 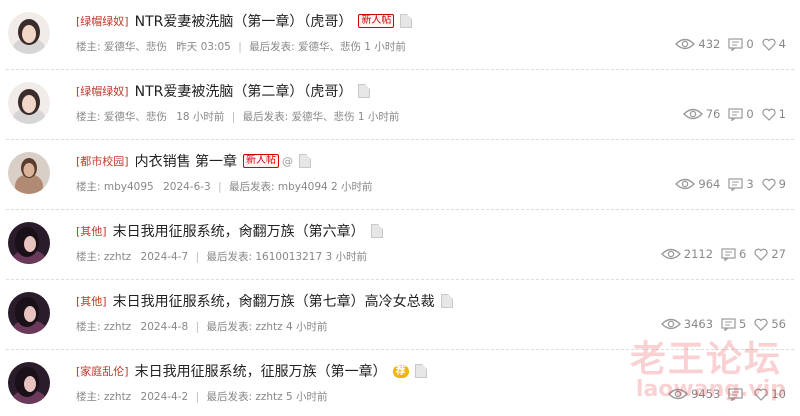 What do you see at coordinates (782, 114) in the screenshot?
I see `likes-count: 1` at bounding box center [782, 114].